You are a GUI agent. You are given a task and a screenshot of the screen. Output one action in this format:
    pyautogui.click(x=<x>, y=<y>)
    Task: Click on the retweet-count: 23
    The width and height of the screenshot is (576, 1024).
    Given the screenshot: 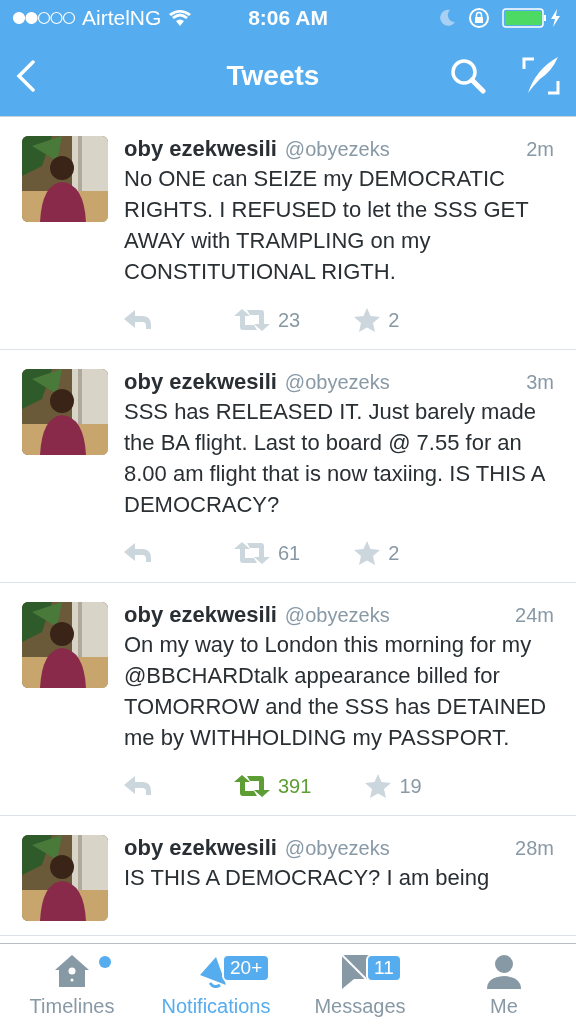 What is the action you would take?
    pyautogui.click(x=289, y=320)
    